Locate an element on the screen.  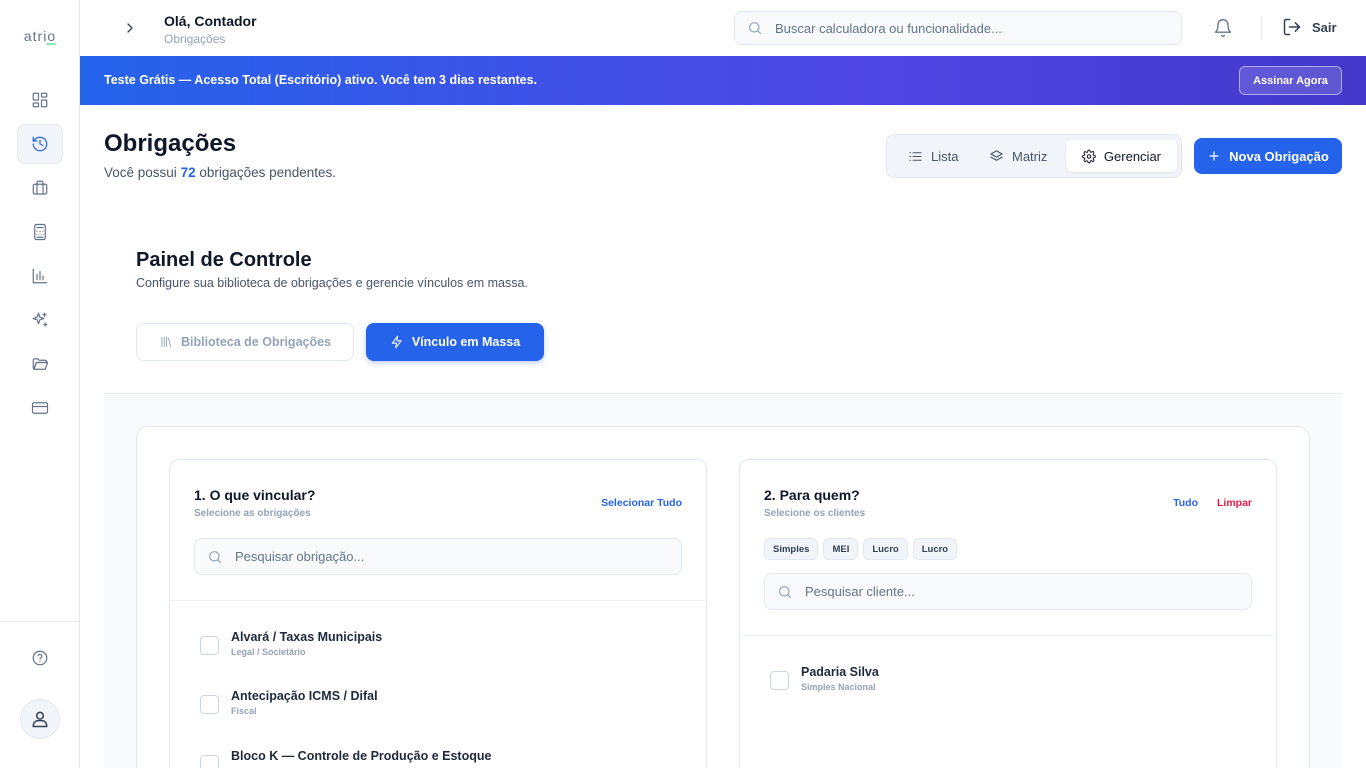
global-search is located at coordinates (958, 28).